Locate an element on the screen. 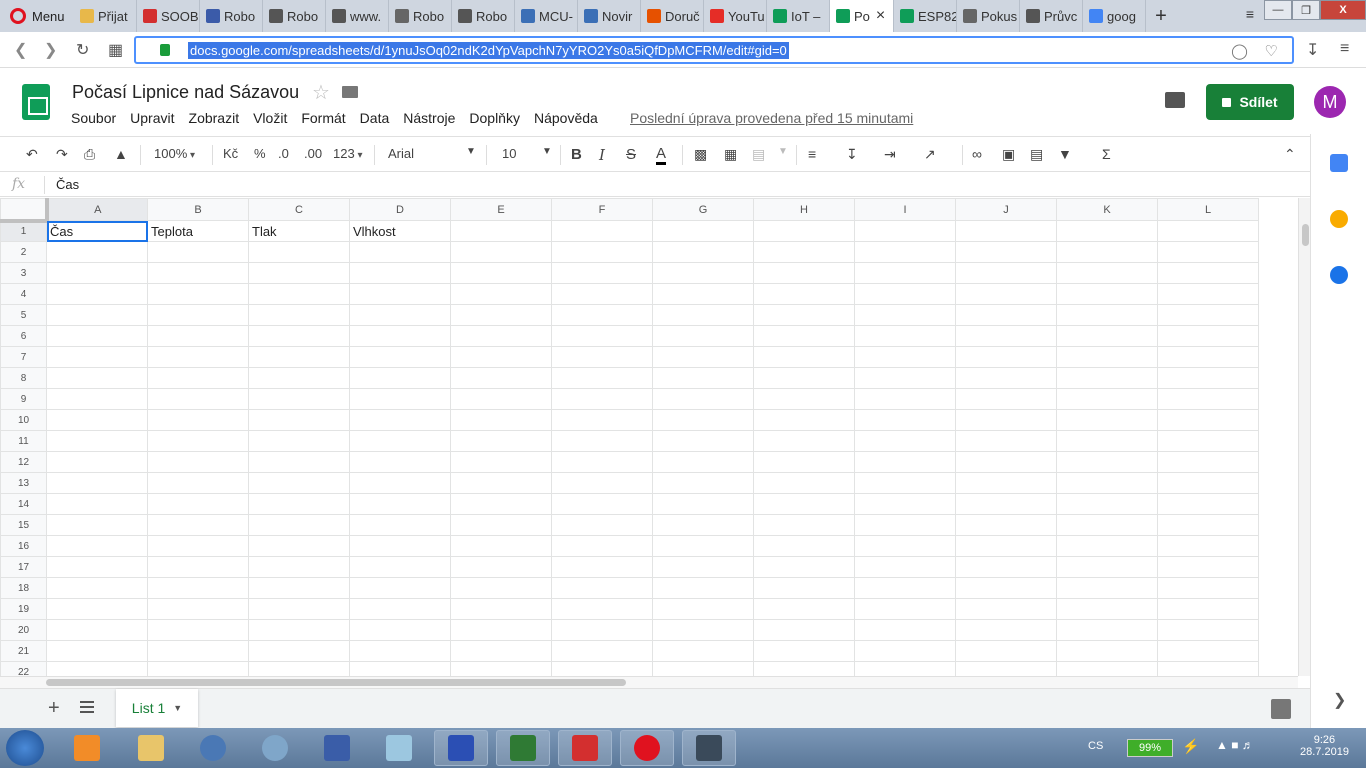  cell-L3 is located at coordinates (1208, 273).